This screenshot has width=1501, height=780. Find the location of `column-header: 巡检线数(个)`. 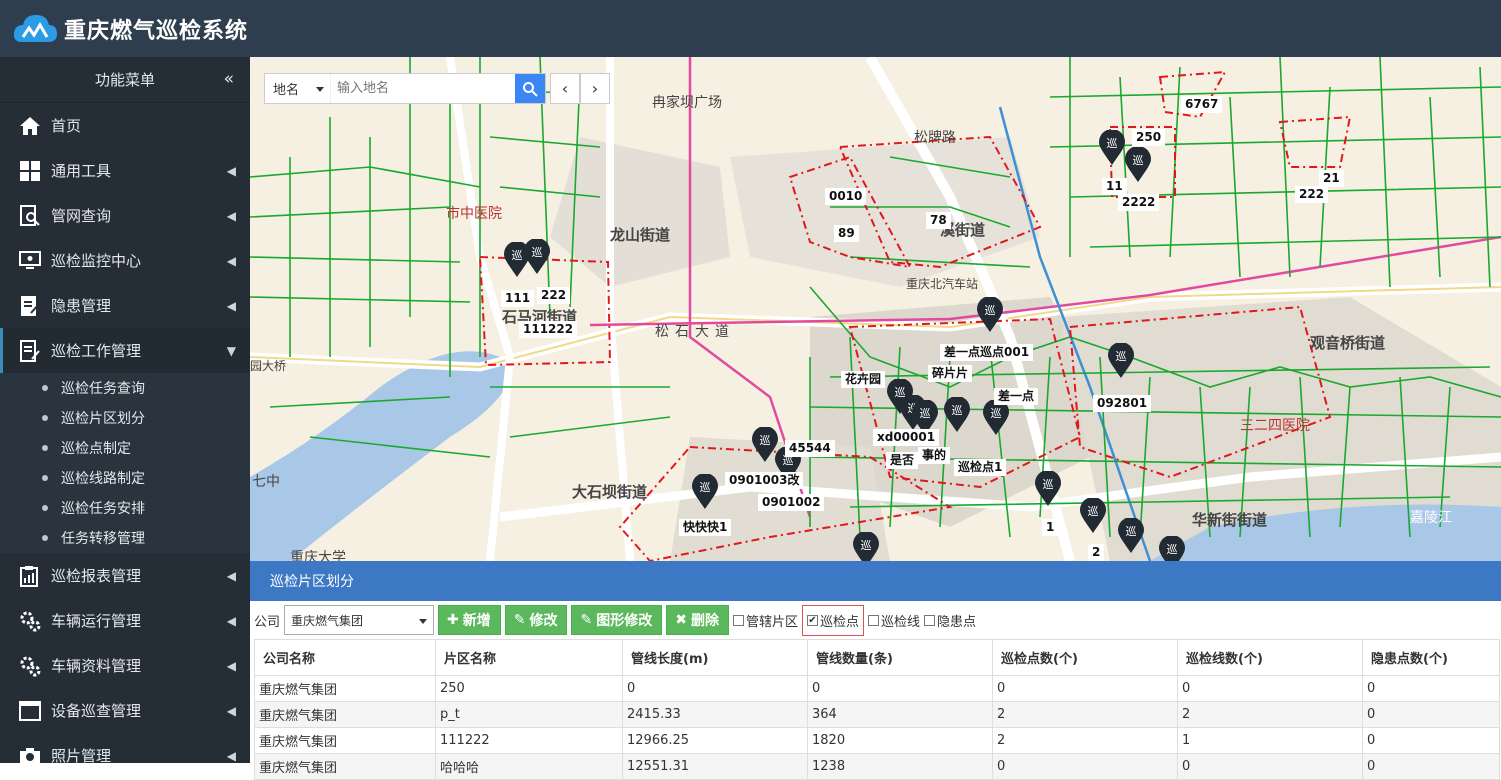

column-header: 巡检线数(个) is located at coordinates (1270, 657).